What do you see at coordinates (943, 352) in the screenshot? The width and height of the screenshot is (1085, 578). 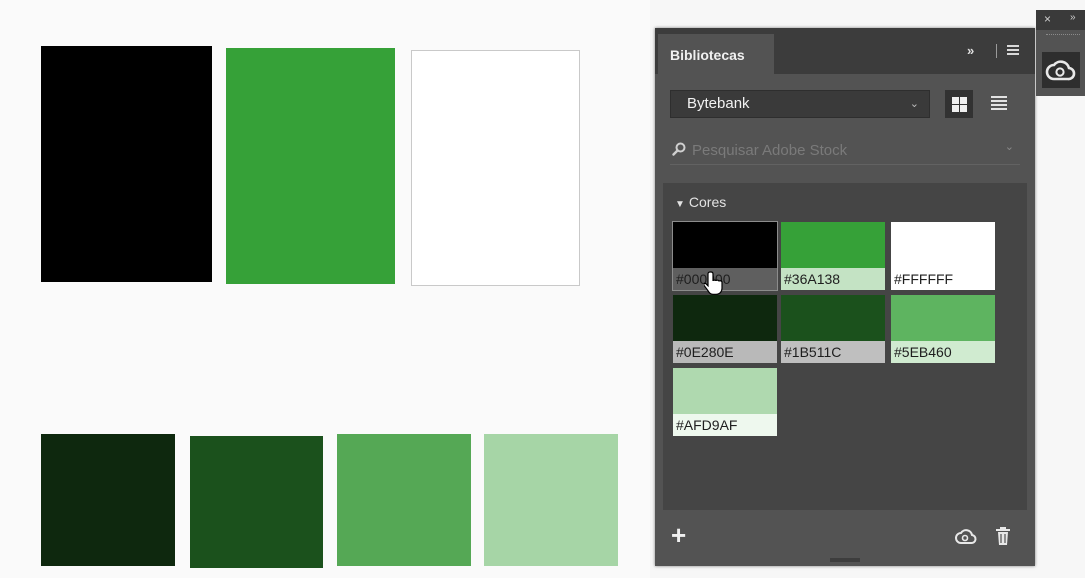 I see `color-tile-label: #5EB460` at bounding box center [943, 352].